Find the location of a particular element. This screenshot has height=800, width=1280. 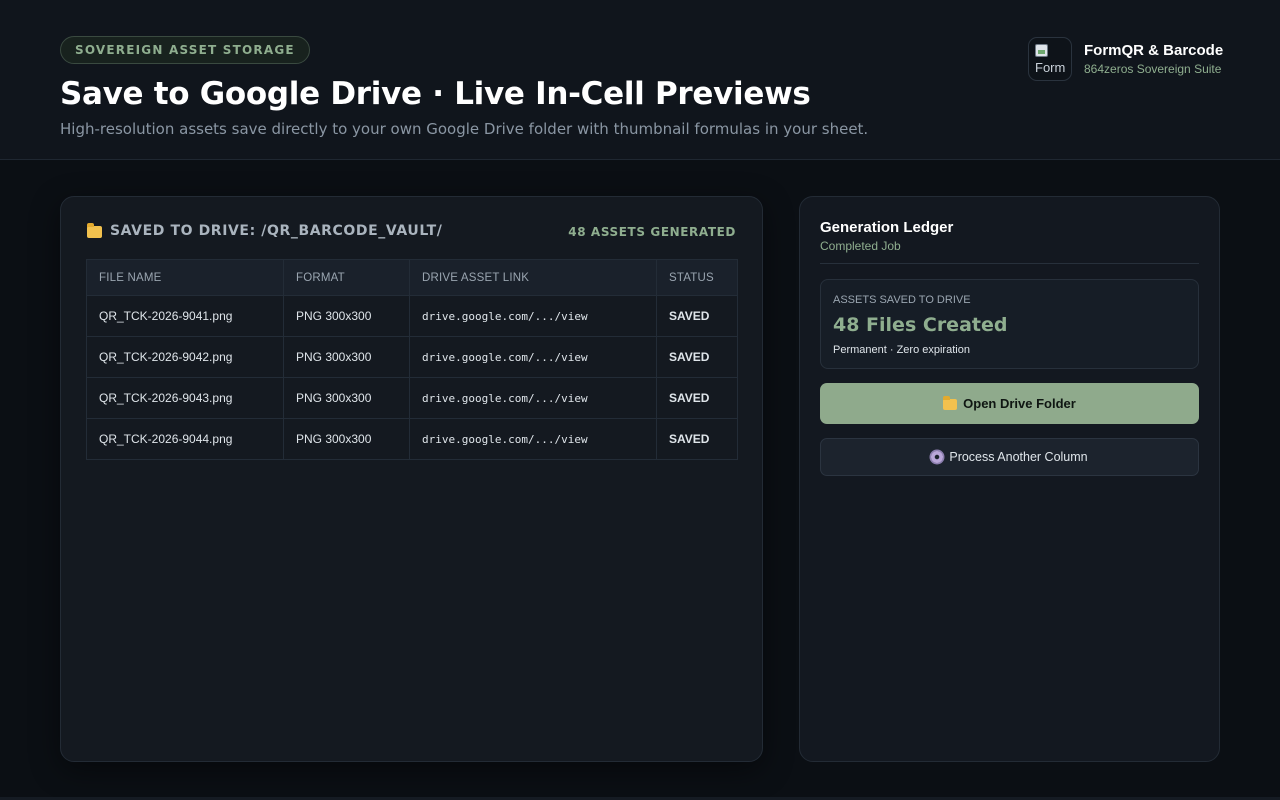

ledger-title: Generation Ledger is located at coordinates (887, 227).